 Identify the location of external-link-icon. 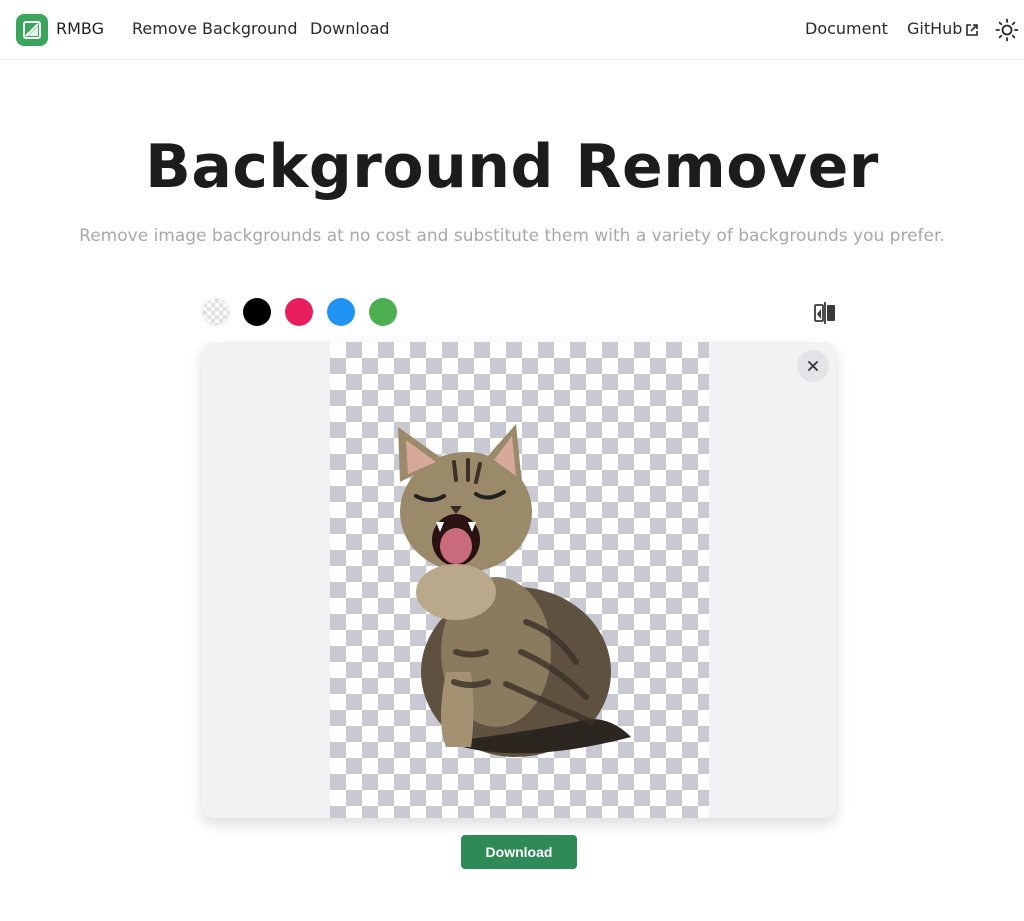
(972, 29).